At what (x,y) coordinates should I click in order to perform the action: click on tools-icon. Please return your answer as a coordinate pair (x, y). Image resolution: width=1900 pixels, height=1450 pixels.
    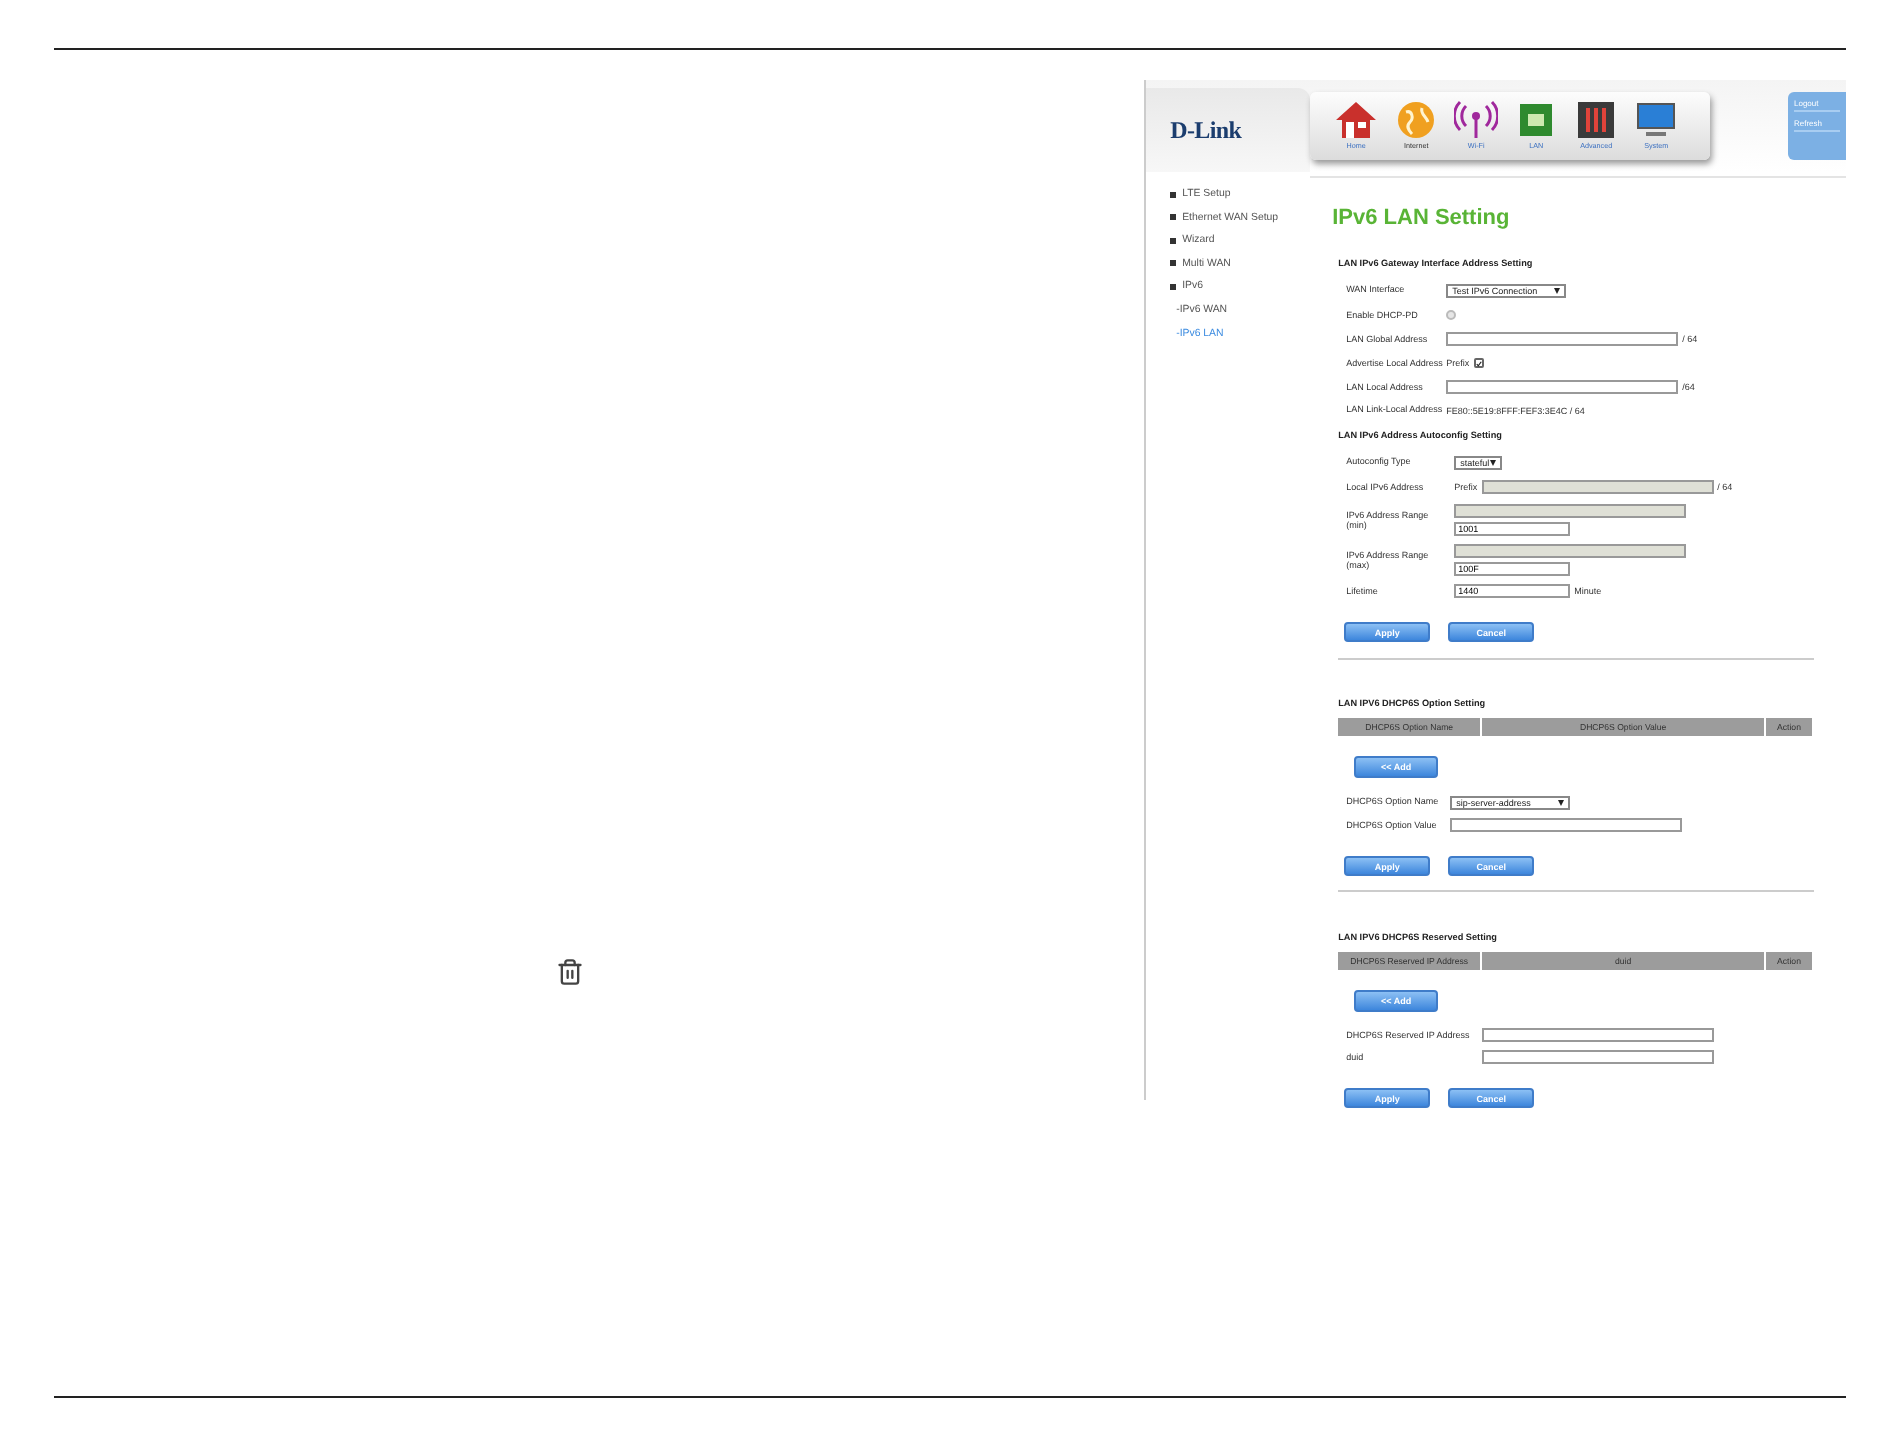
    Looking at the image, I should click on (1596, 120).